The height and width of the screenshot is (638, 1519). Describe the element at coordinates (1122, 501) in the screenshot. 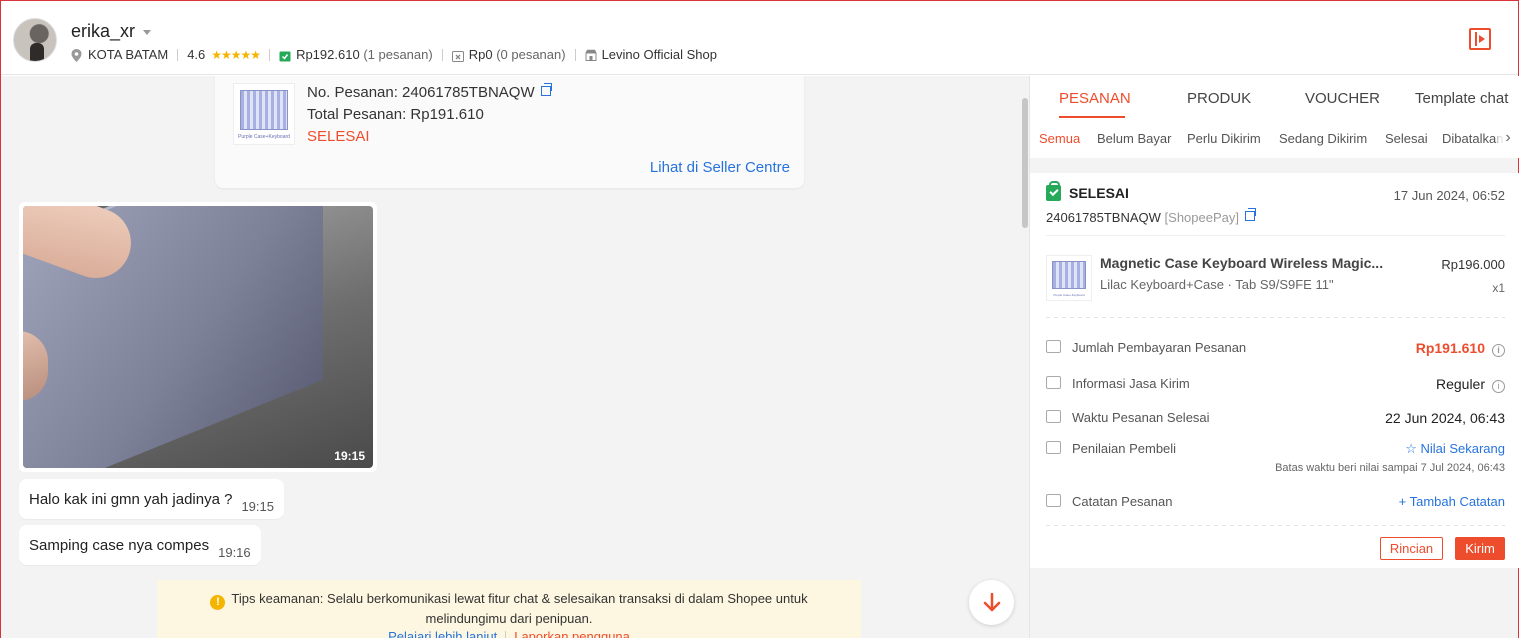

I see `order-note-label: Catatan Pesanan` at that location.